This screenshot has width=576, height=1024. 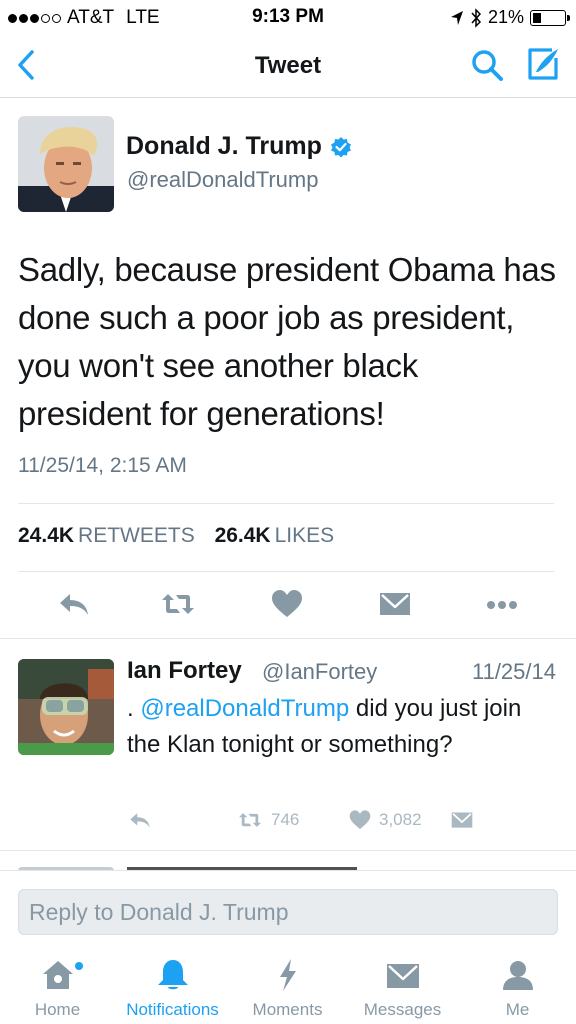 What do you see at coordinates (172, 1009) in the screenshot?
I see `tab-notifications-label: Notifications` at bounding box center [172, 1009].